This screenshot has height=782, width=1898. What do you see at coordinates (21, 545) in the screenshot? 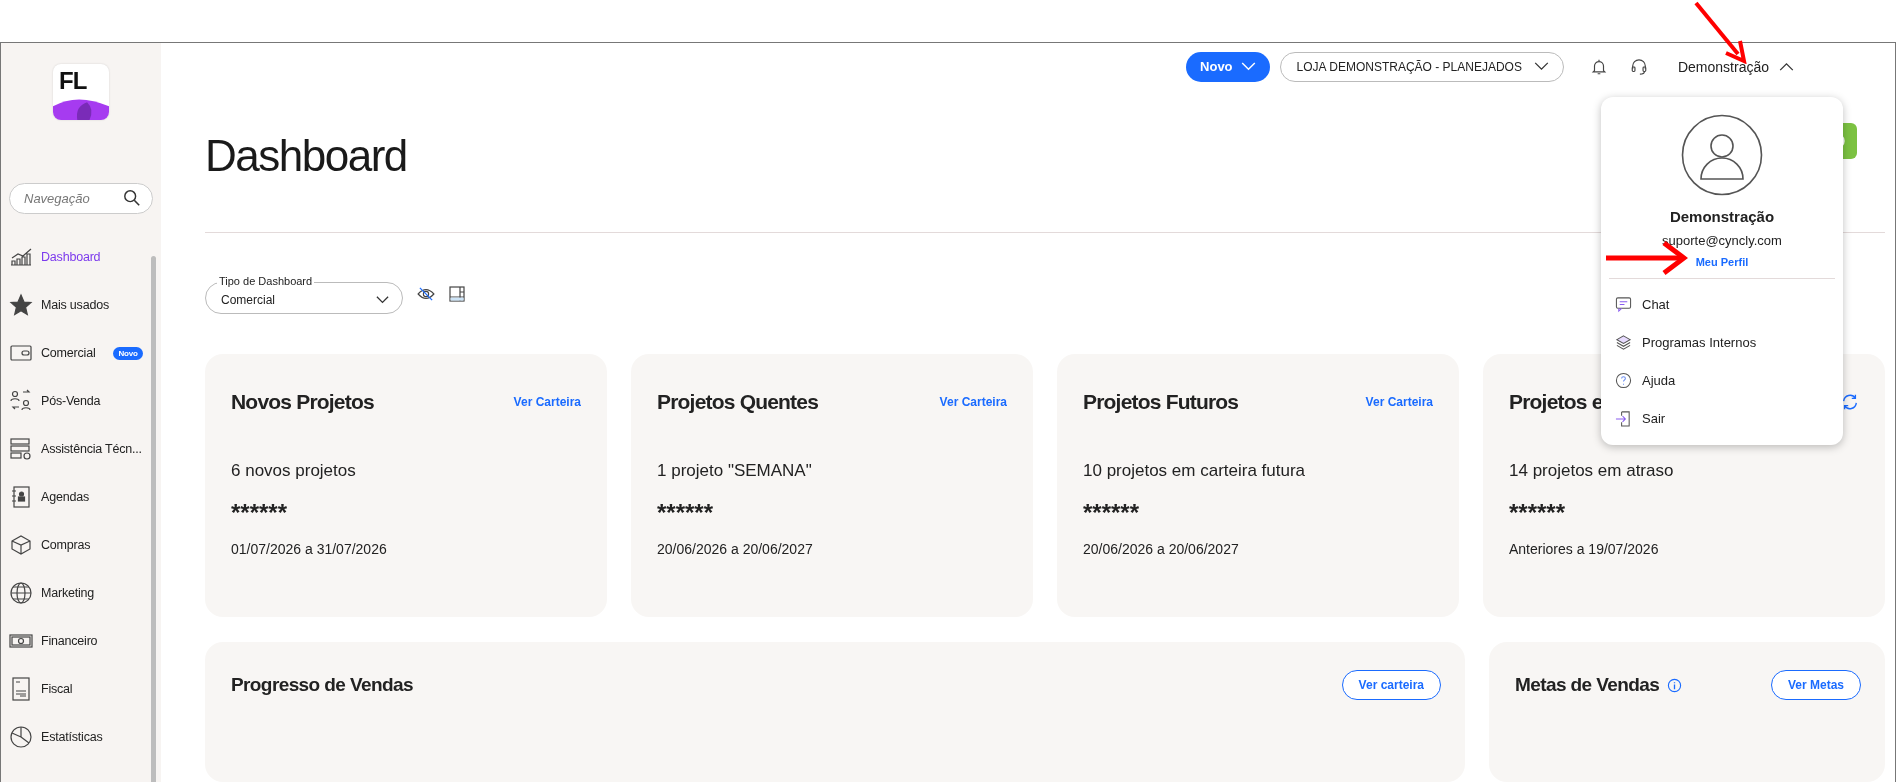
I see `box-icon` at bounding box center [21, 545].